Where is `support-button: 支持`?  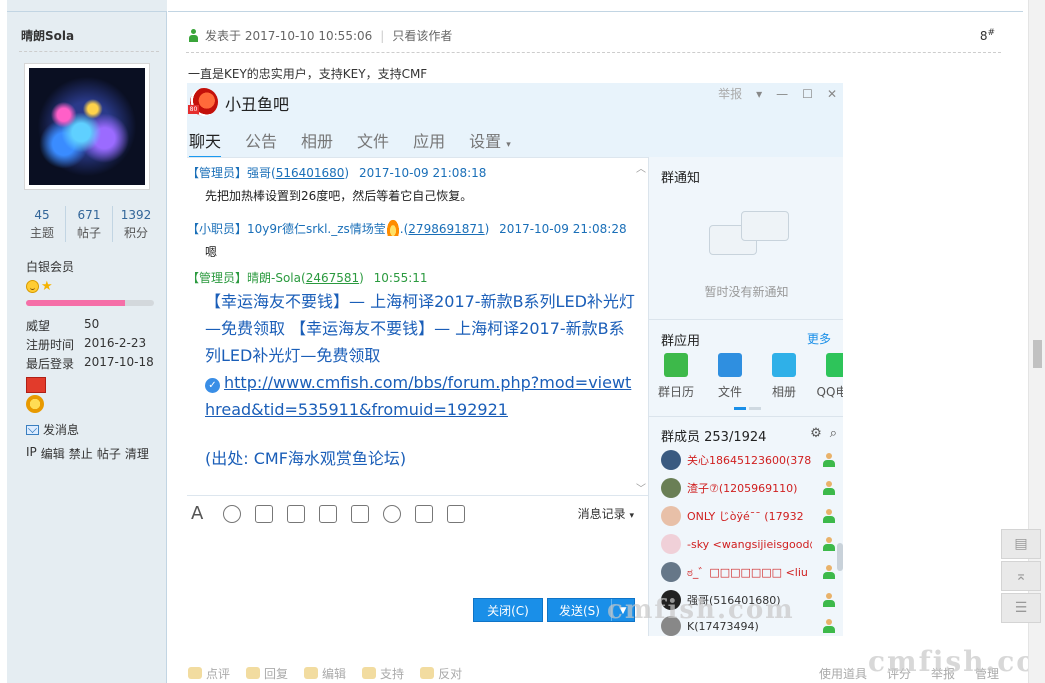
support-button: 支持 is located at coordinates (383, 673).